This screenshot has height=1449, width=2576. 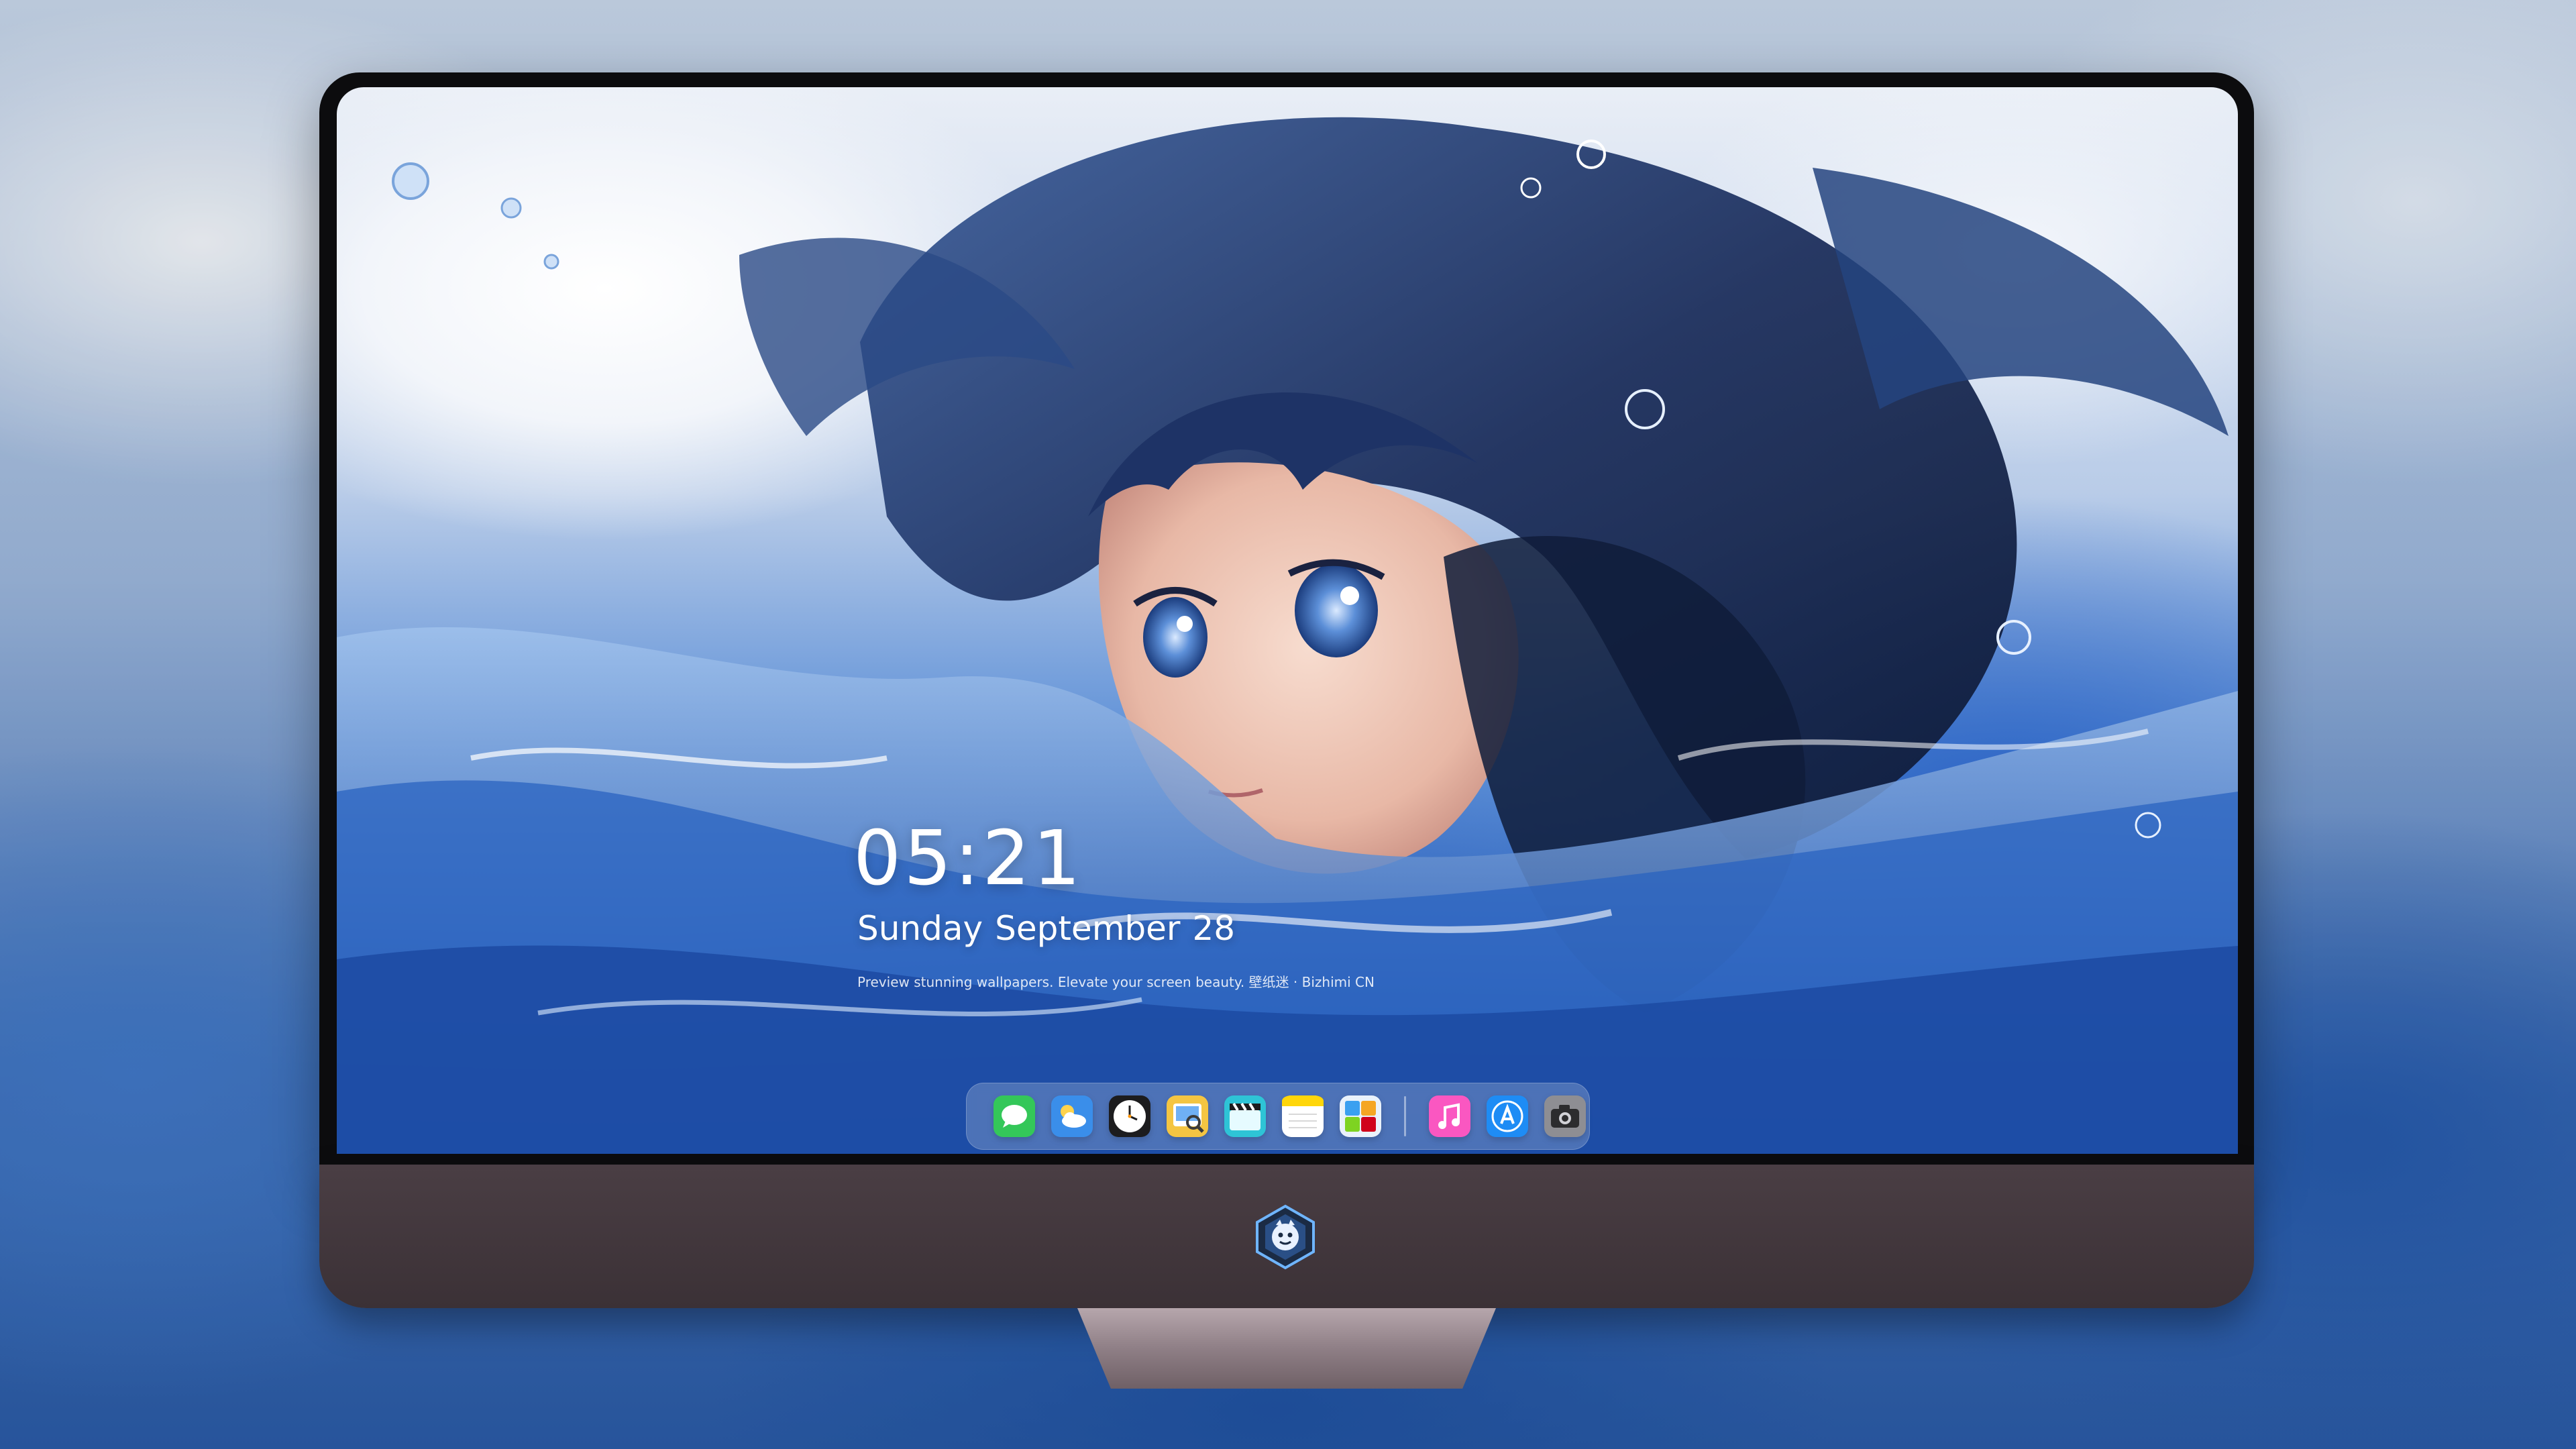 I want to click on music-icon, so click(x=1449, y=1116).